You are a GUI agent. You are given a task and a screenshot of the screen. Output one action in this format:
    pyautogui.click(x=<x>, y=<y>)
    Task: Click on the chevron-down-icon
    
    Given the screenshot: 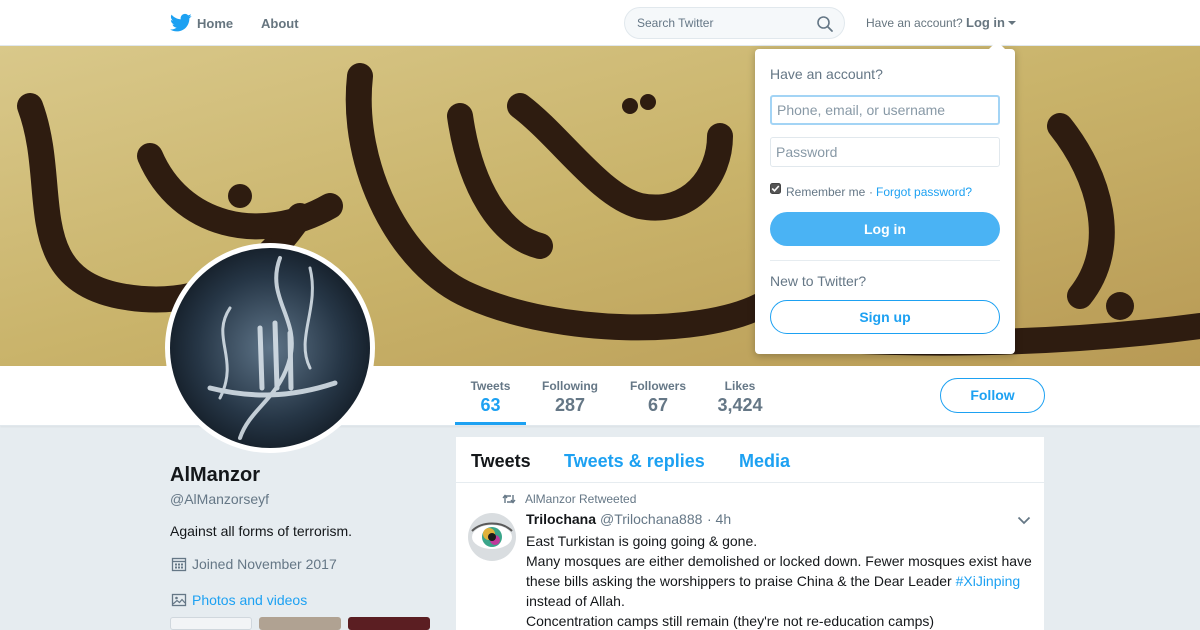 What is the action you would take?
    pyautogui.click(x=1024, y=520)
    